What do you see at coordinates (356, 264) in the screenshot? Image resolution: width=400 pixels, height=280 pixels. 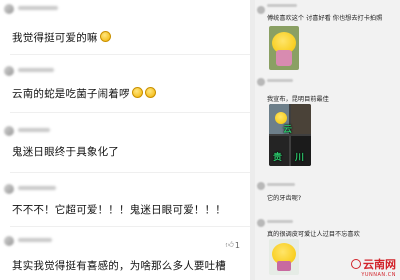 I see `yunnan-logo-icon` at bounding box center [356, 264].